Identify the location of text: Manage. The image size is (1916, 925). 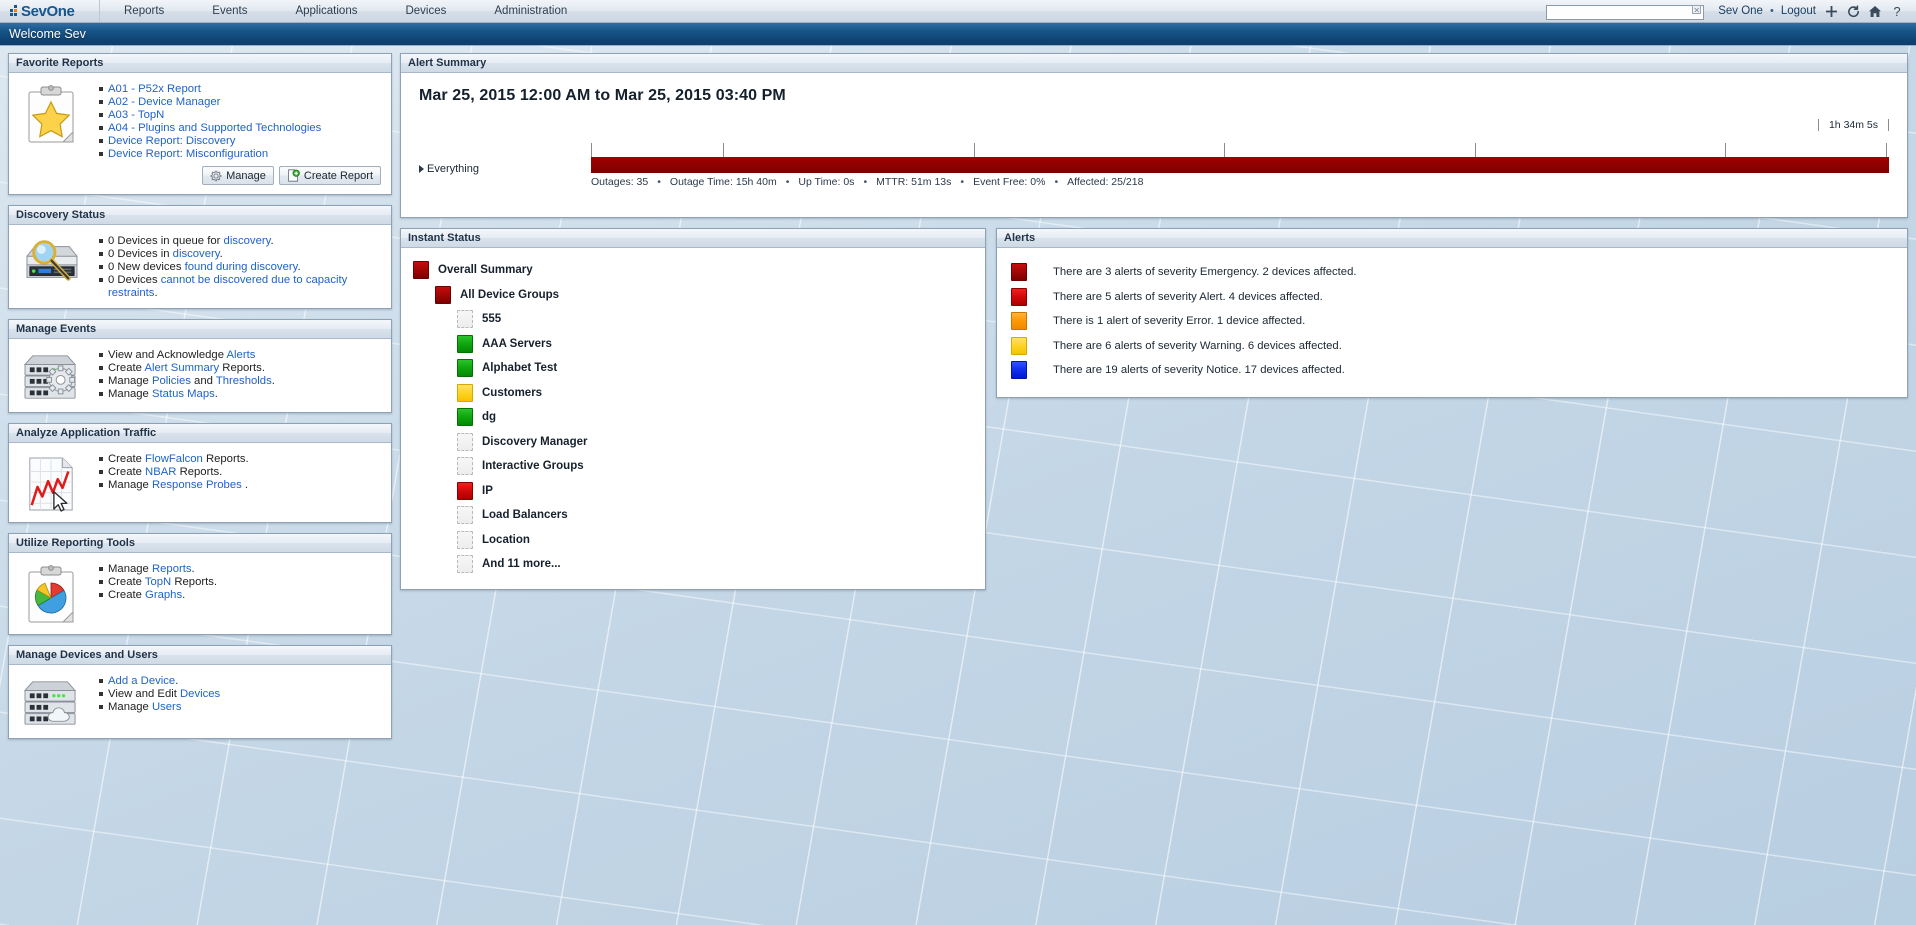
(130, 394).